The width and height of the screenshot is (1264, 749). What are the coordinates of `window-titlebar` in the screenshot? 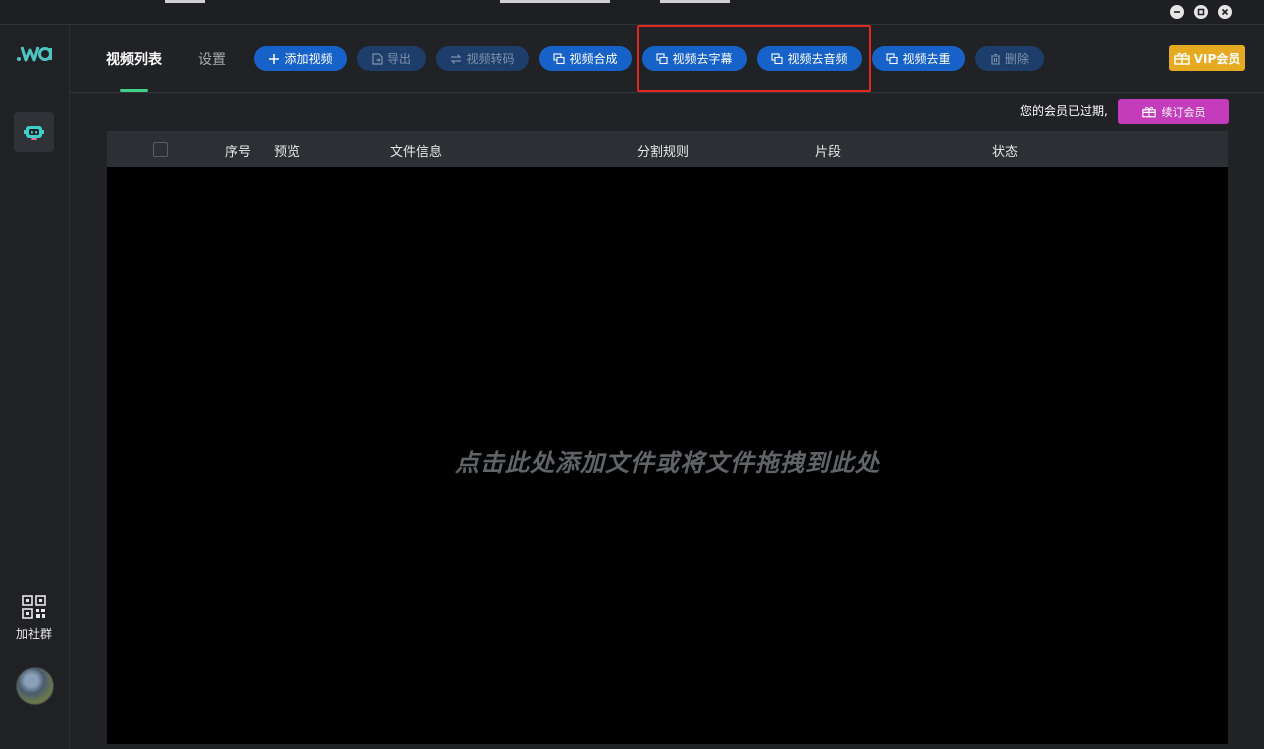 It's located at (632, 12).